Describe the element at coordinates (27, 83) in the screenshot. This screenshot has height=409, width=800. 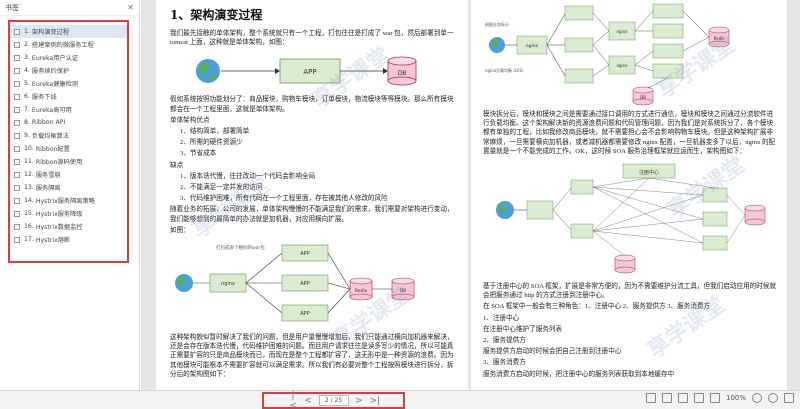
I see `bookmark-number: 5.` at that location.